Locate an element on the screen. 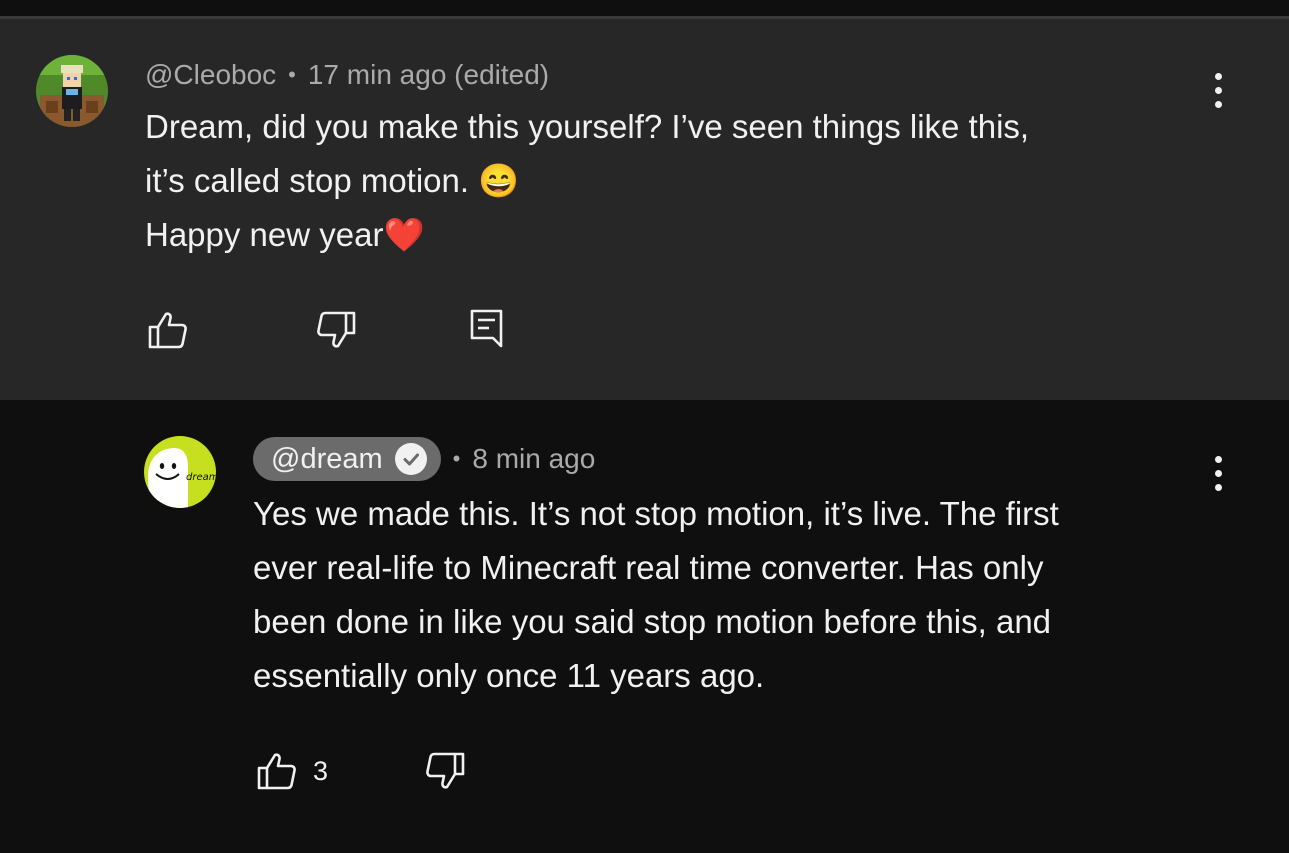 This screenshot has height=853, width=1289. reply-button is located at coordinates (487, 329).